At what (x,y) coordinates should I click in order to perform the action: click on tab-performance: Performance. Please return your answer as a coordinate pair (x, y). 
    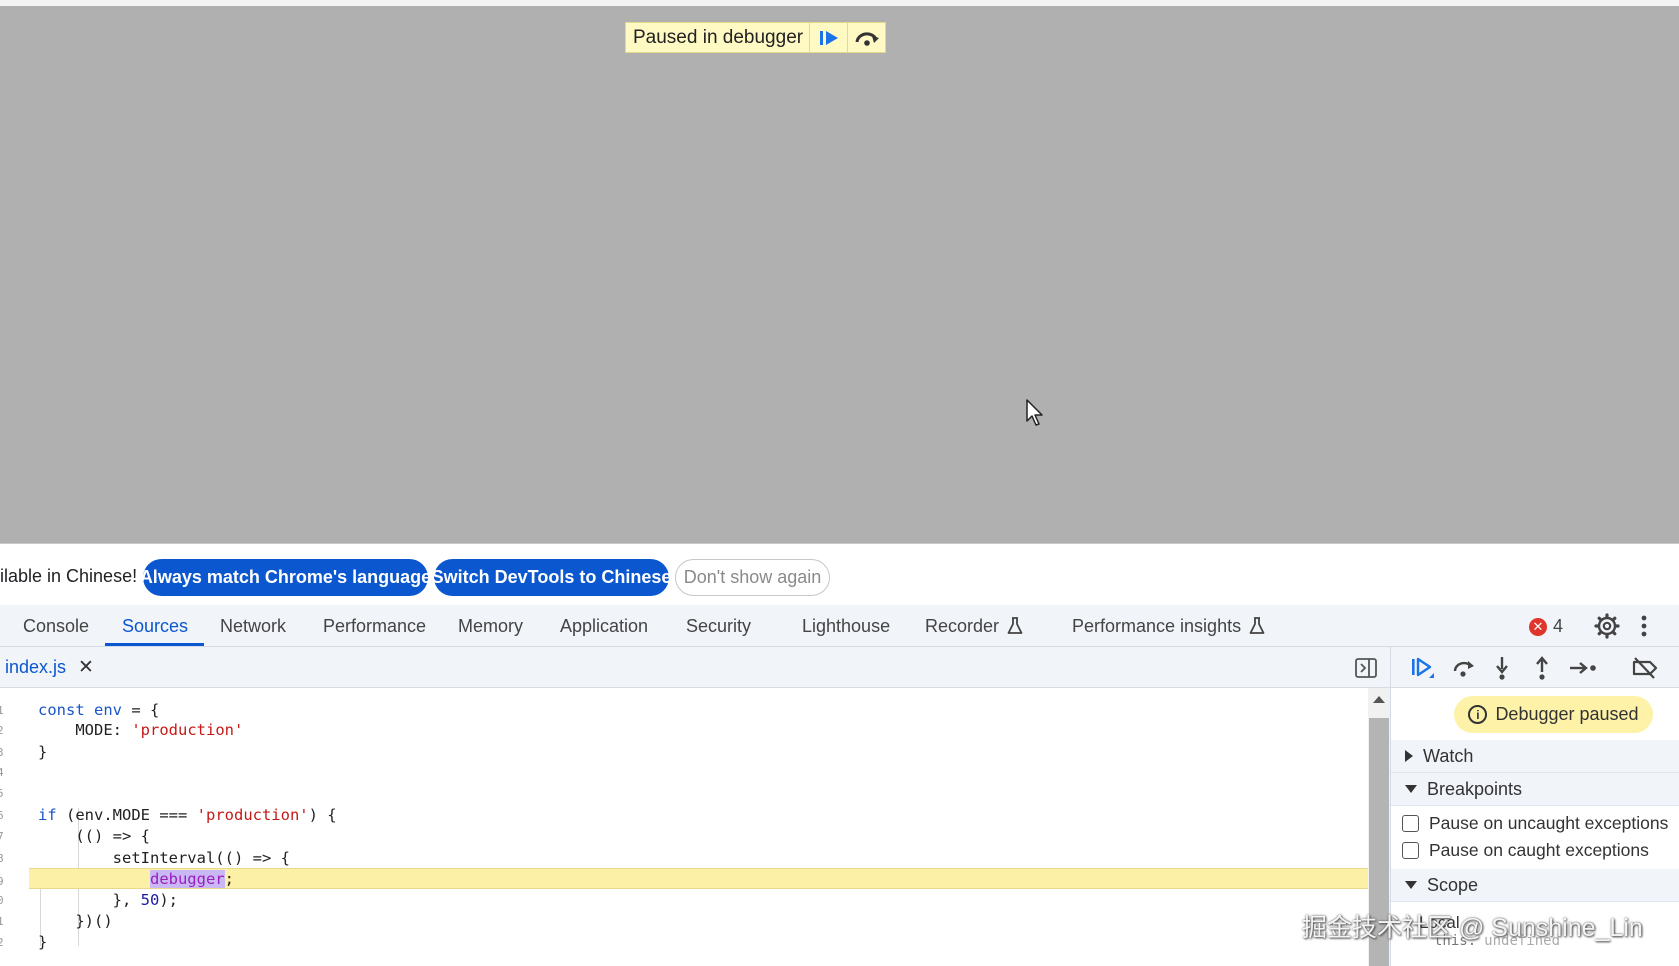
    Looking at the image, I should click on (374, 626).